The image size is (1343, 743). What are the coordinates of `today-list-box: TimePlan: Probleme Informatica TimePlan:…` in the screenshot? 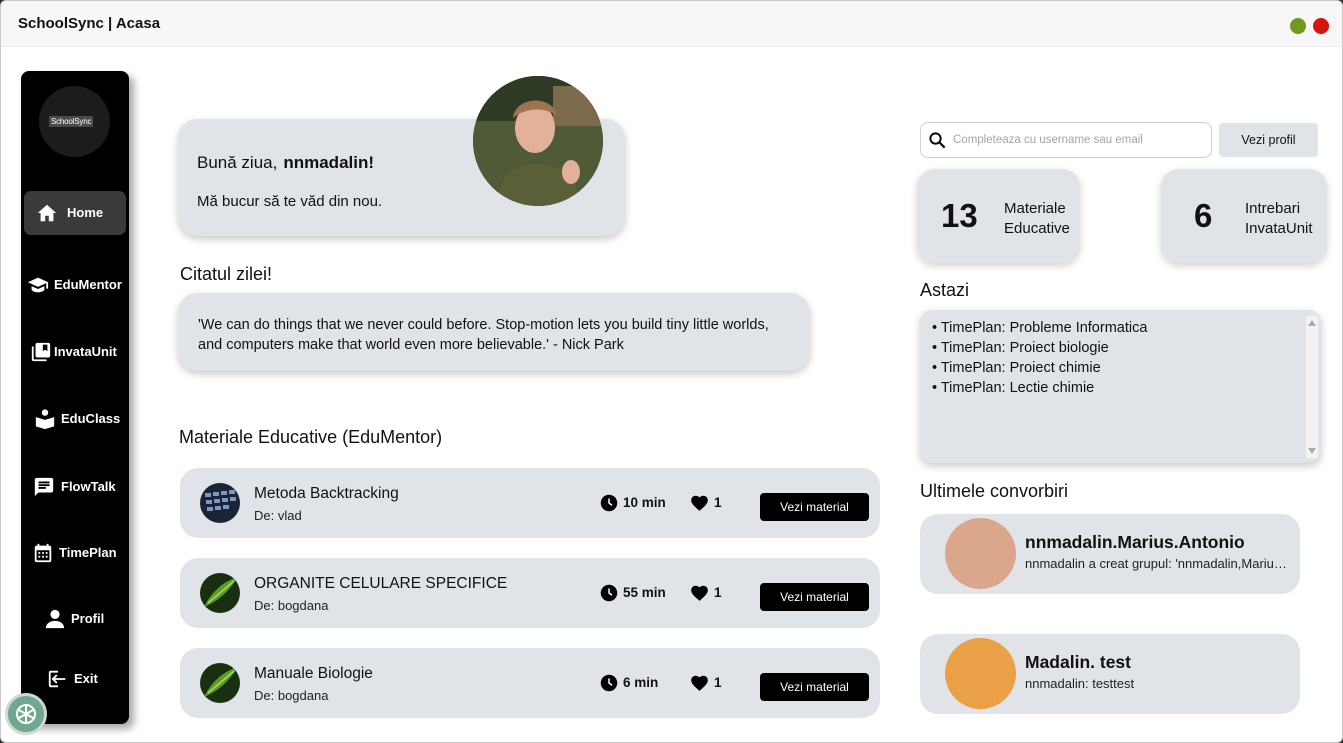 It's located at (1120, 386).